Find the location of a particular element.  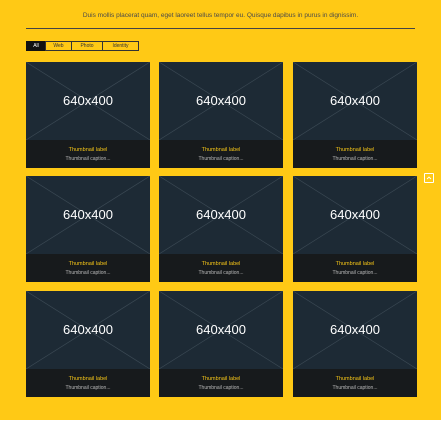

filter-bar: All Web Photo Identity is located at coordinates (82, 46).